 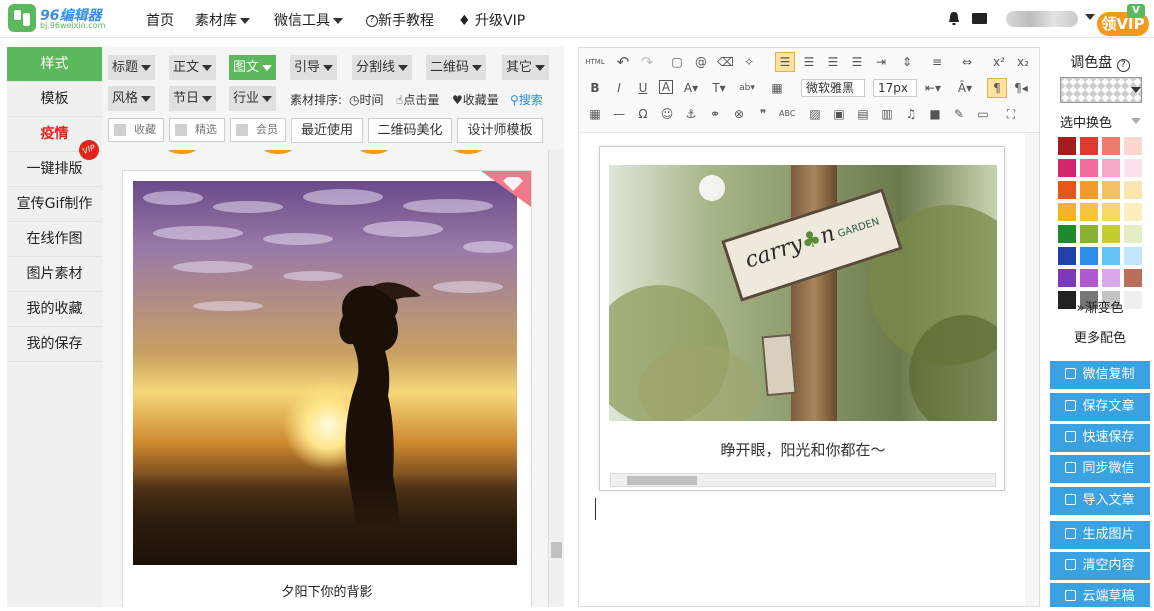 What do you see at coordinates (595, 88) in the screenshot?
I see `bold-icon: B` at bounding box center [595, 88].